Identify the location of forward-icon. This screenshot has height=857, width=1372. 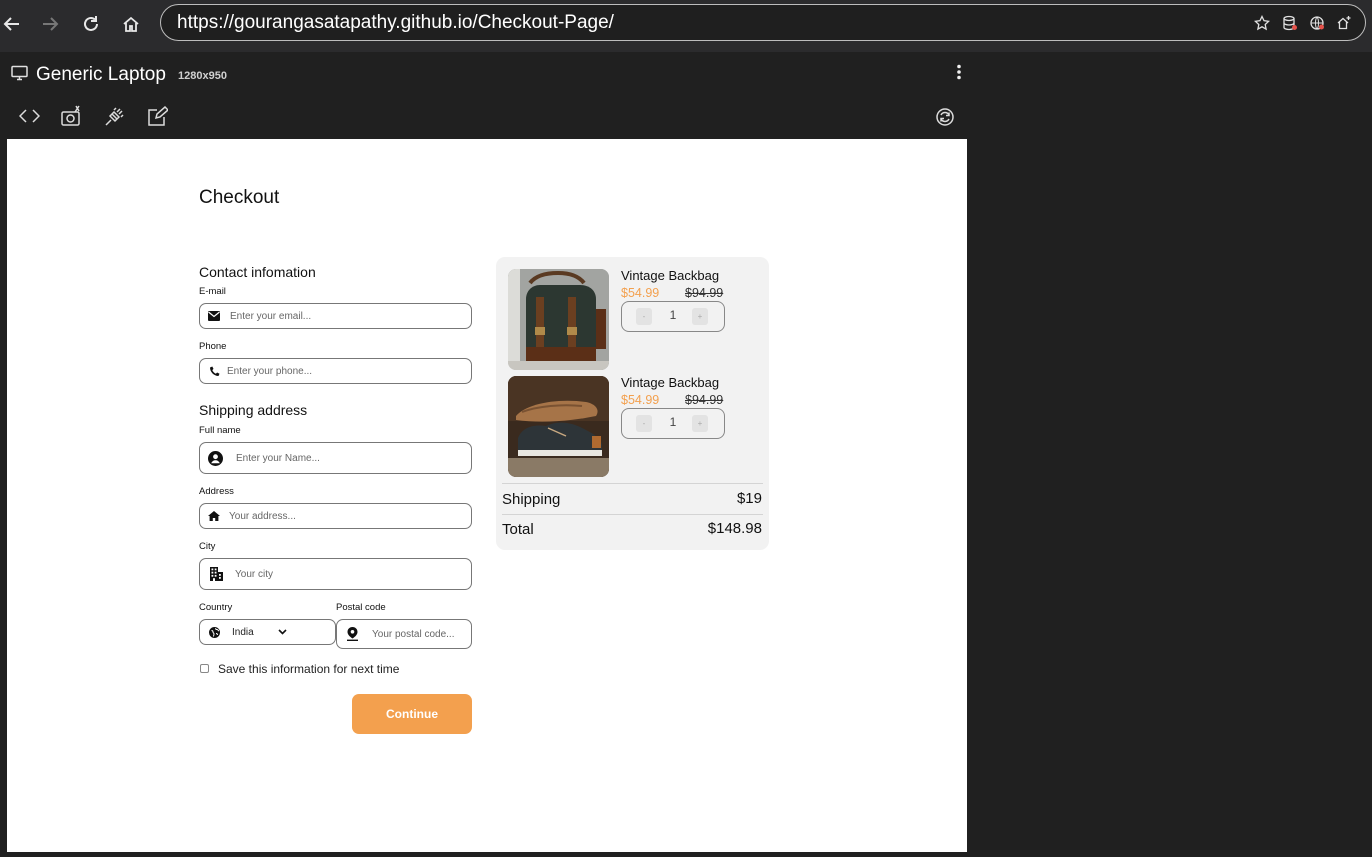
(50, 24).